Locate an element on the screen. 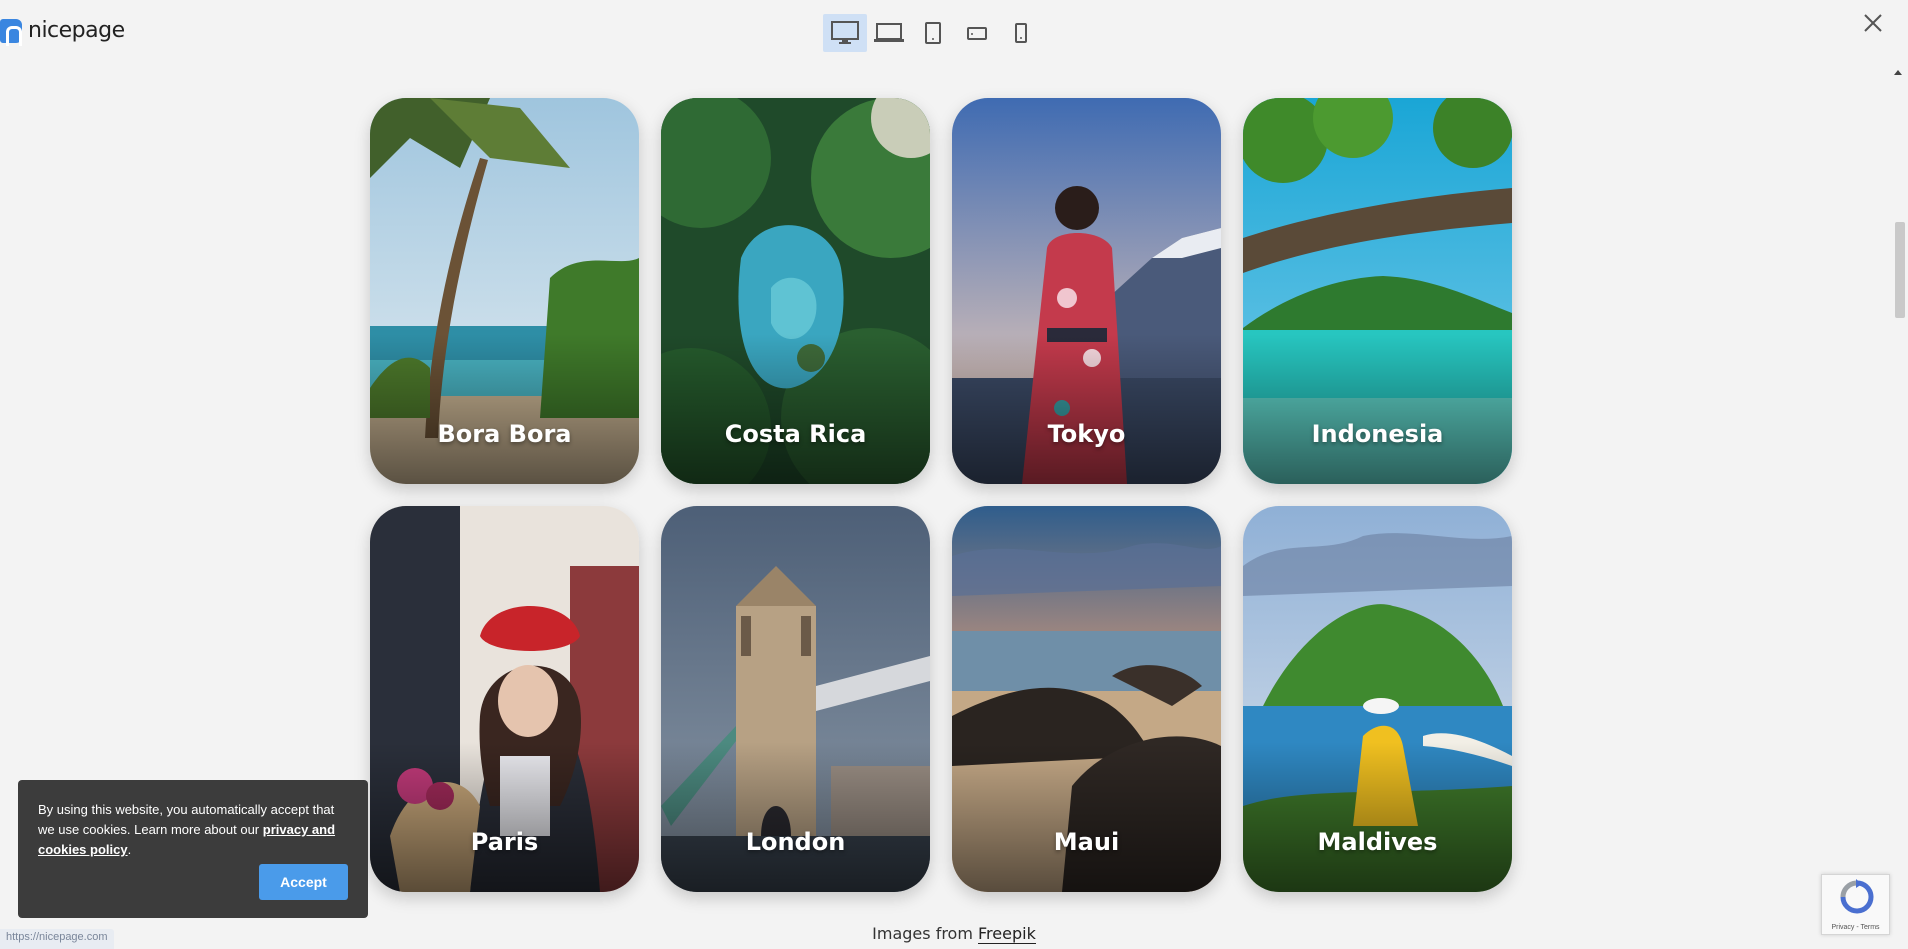 Image resolution: width=1908 pixels, height=949 pixels. laptop-view-button is located at coordinates (889, 33).